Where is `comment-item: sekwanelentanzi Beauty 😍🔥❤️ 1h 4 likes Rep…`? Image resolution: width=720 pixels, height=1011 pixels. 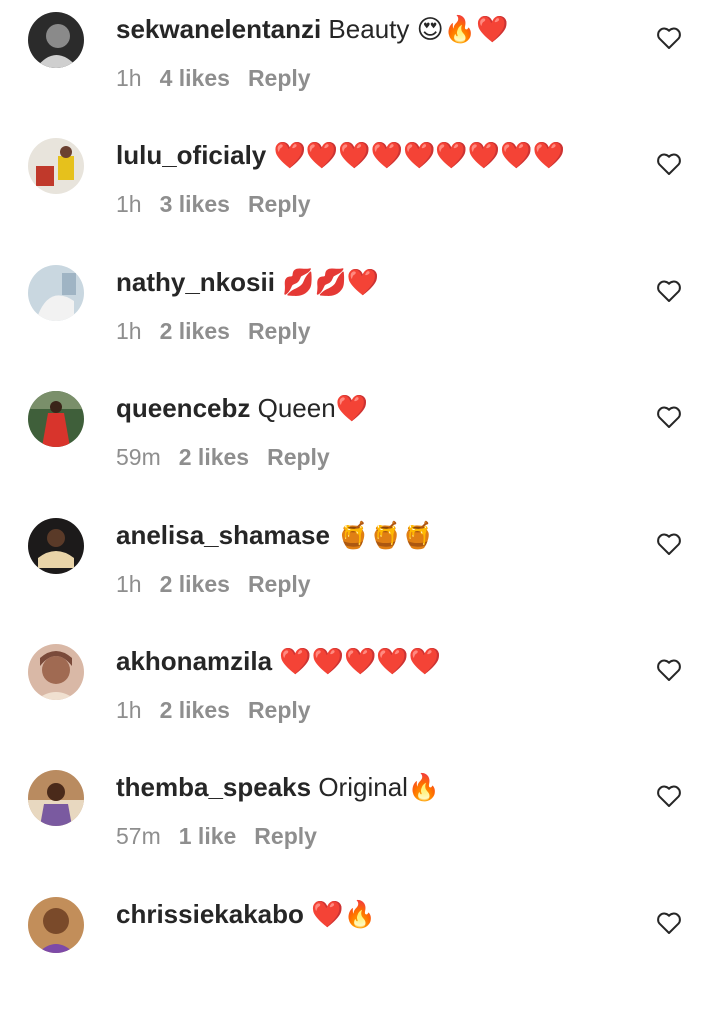 comment-item: sekwanelentanzi Beauty 😍🔥❤️ 1h 4 likes Rep… is located at coordinates (360, 63).